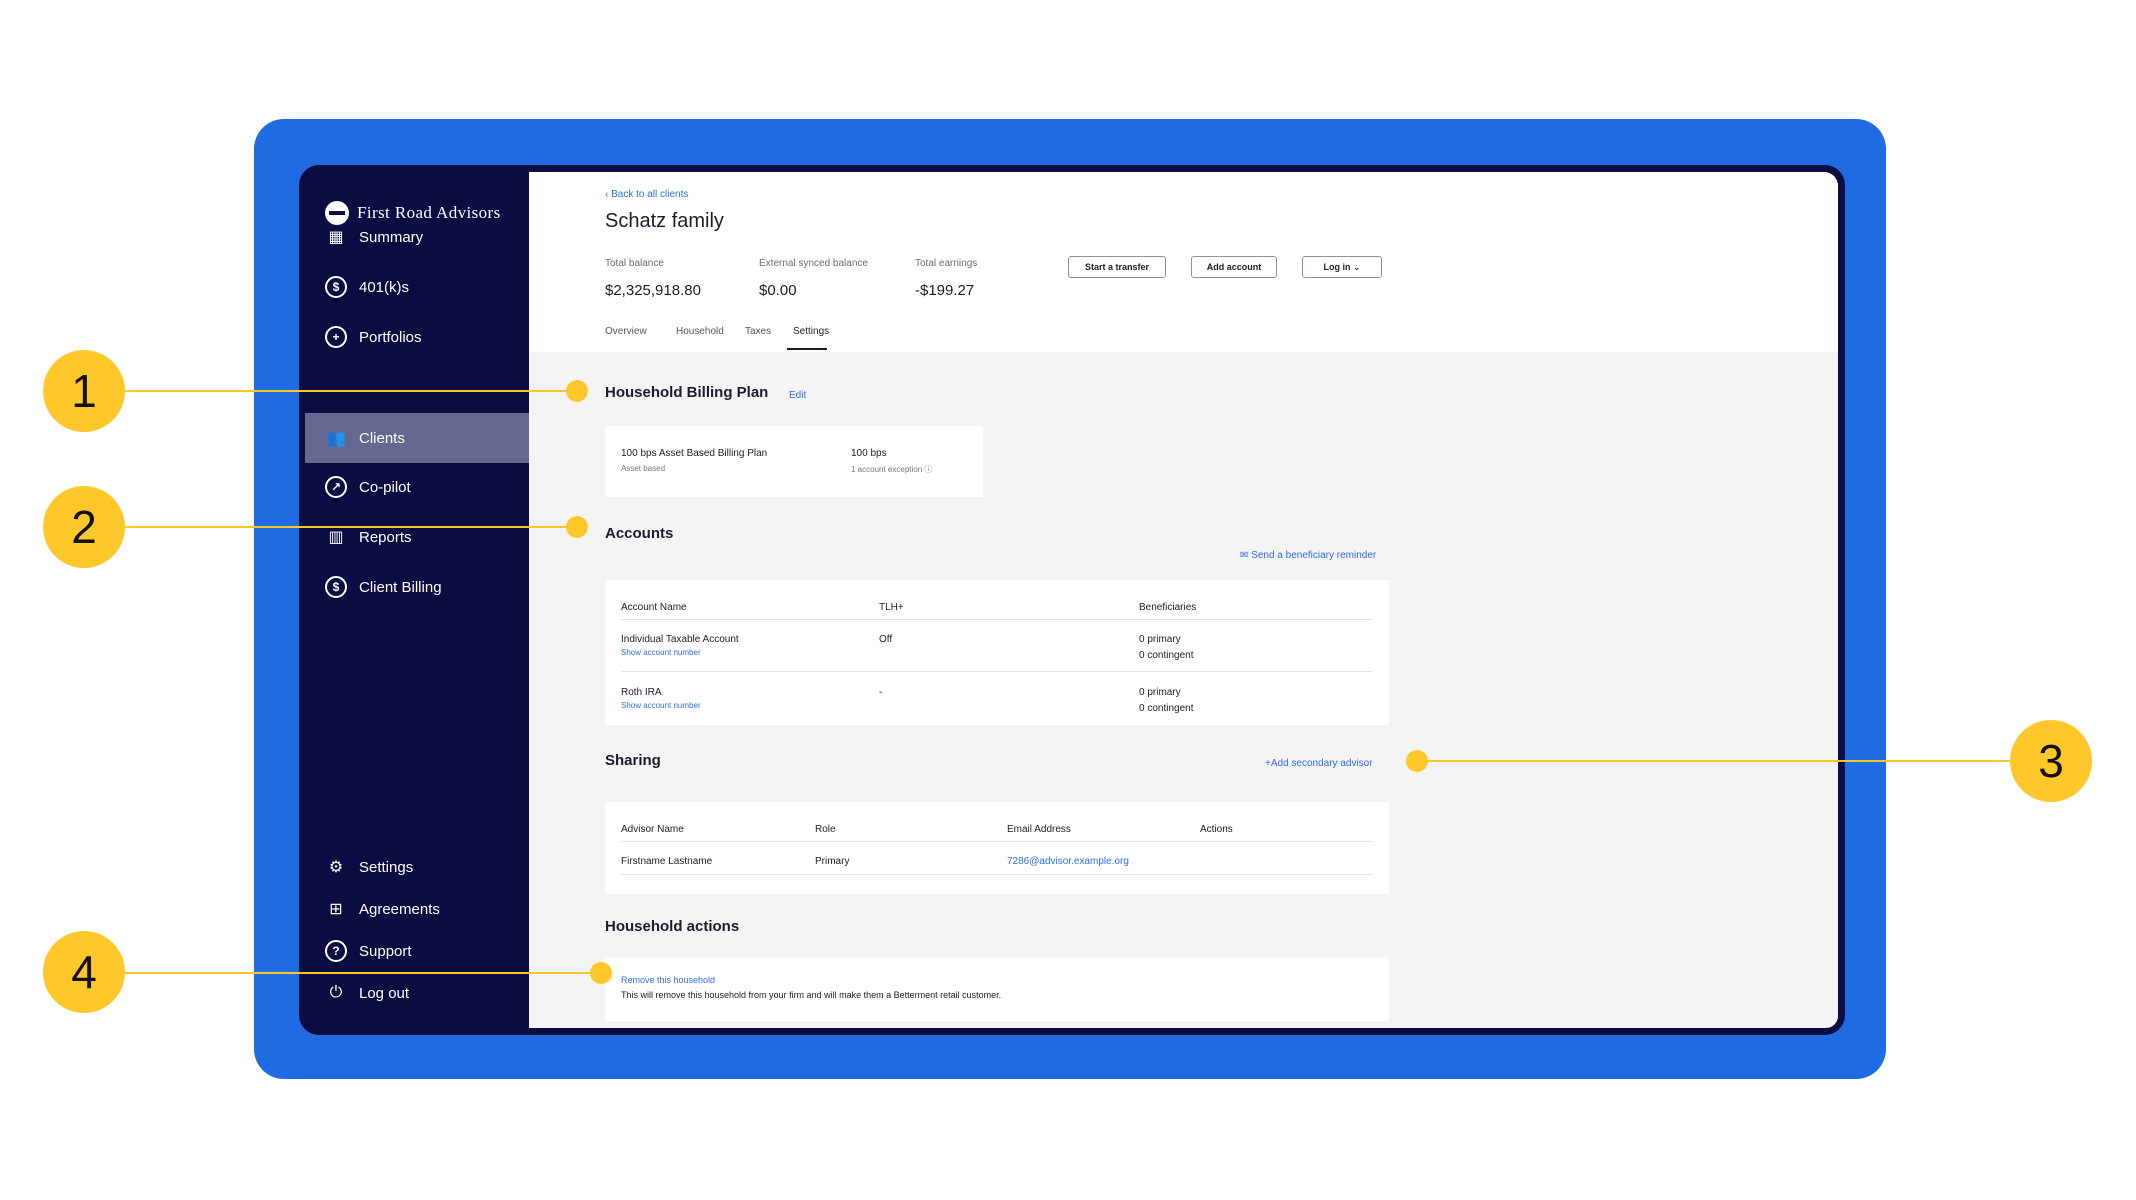  What do you see at coordinates (385, 951) in the screenshot?
I see `sidebar-item-label: Support` at bounding box center [385, 951].